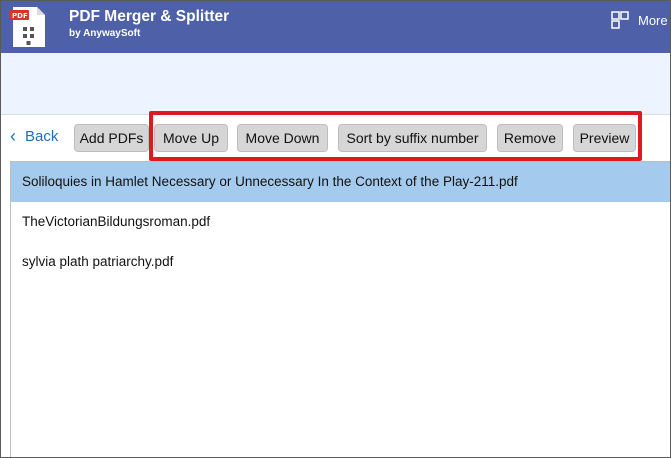 The height and width of the screenshot is (458, 671). Describe the element at coordinates (620, 20) in the screenshot. I see `app-grid-icon` at that location.